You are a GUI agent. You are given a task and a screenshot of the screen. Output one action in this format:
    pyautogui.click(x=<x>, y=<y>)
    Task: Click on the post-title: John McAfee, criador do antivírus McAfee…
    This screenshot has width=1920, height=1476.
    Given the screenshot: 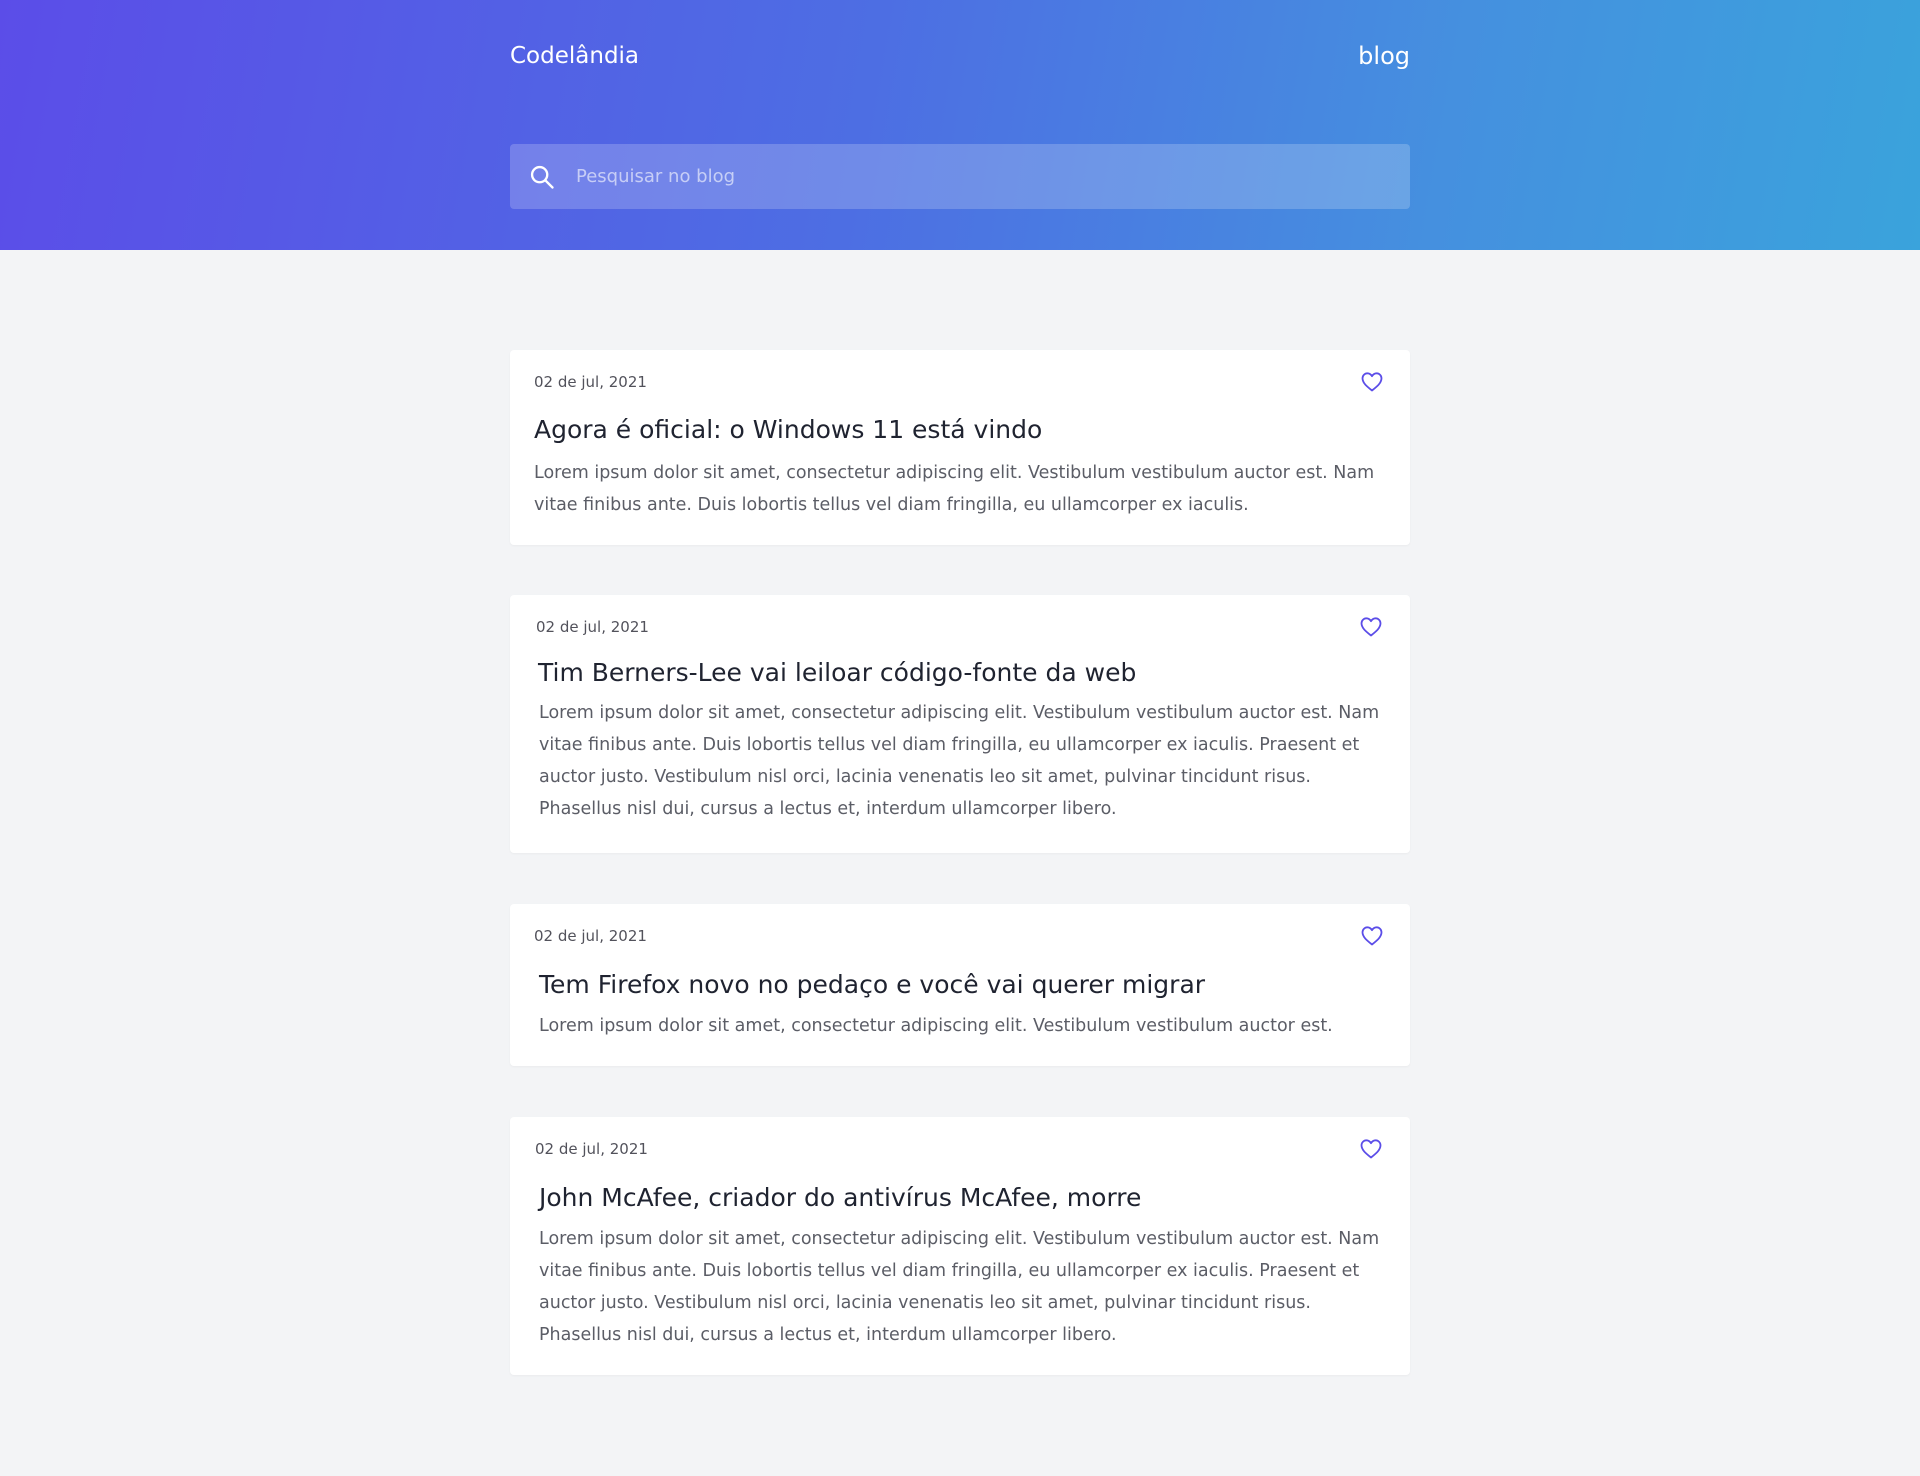 What is the action you would take?
    pyautogui.click(x=964, y=1198)
    